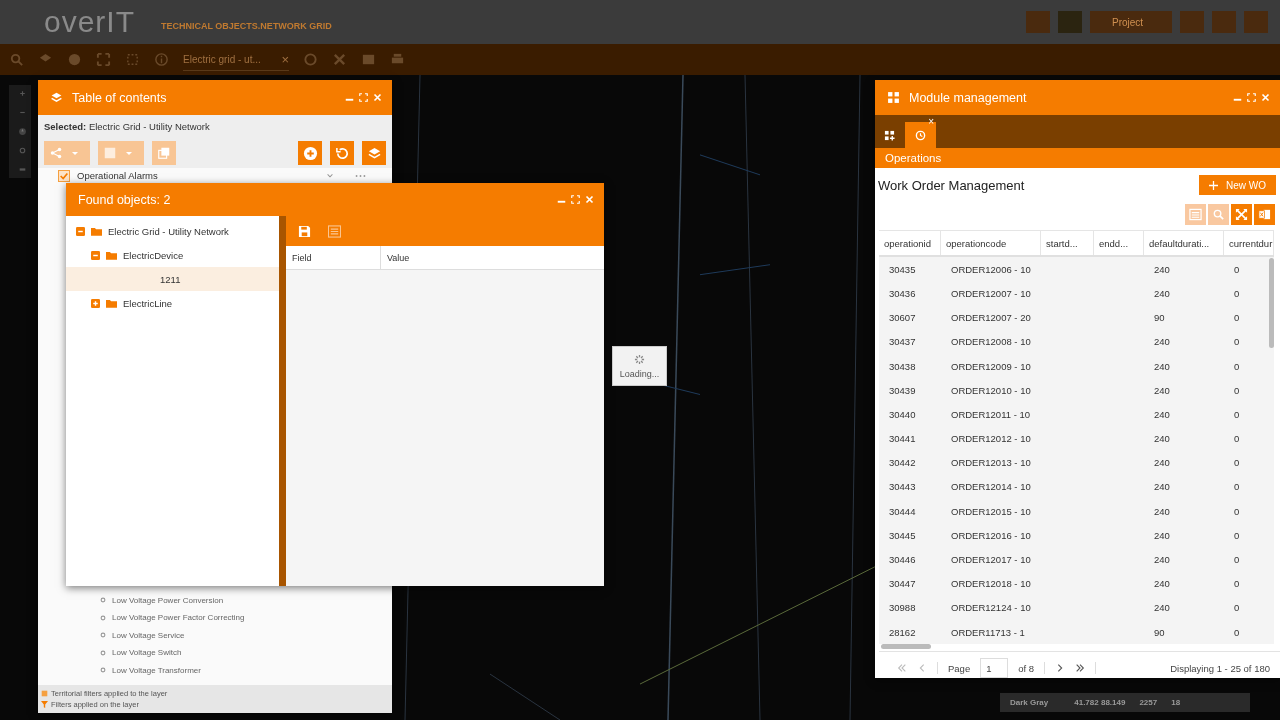  I want to click on tree-item: Electric Grid - Utility Network, so click(172, 231).